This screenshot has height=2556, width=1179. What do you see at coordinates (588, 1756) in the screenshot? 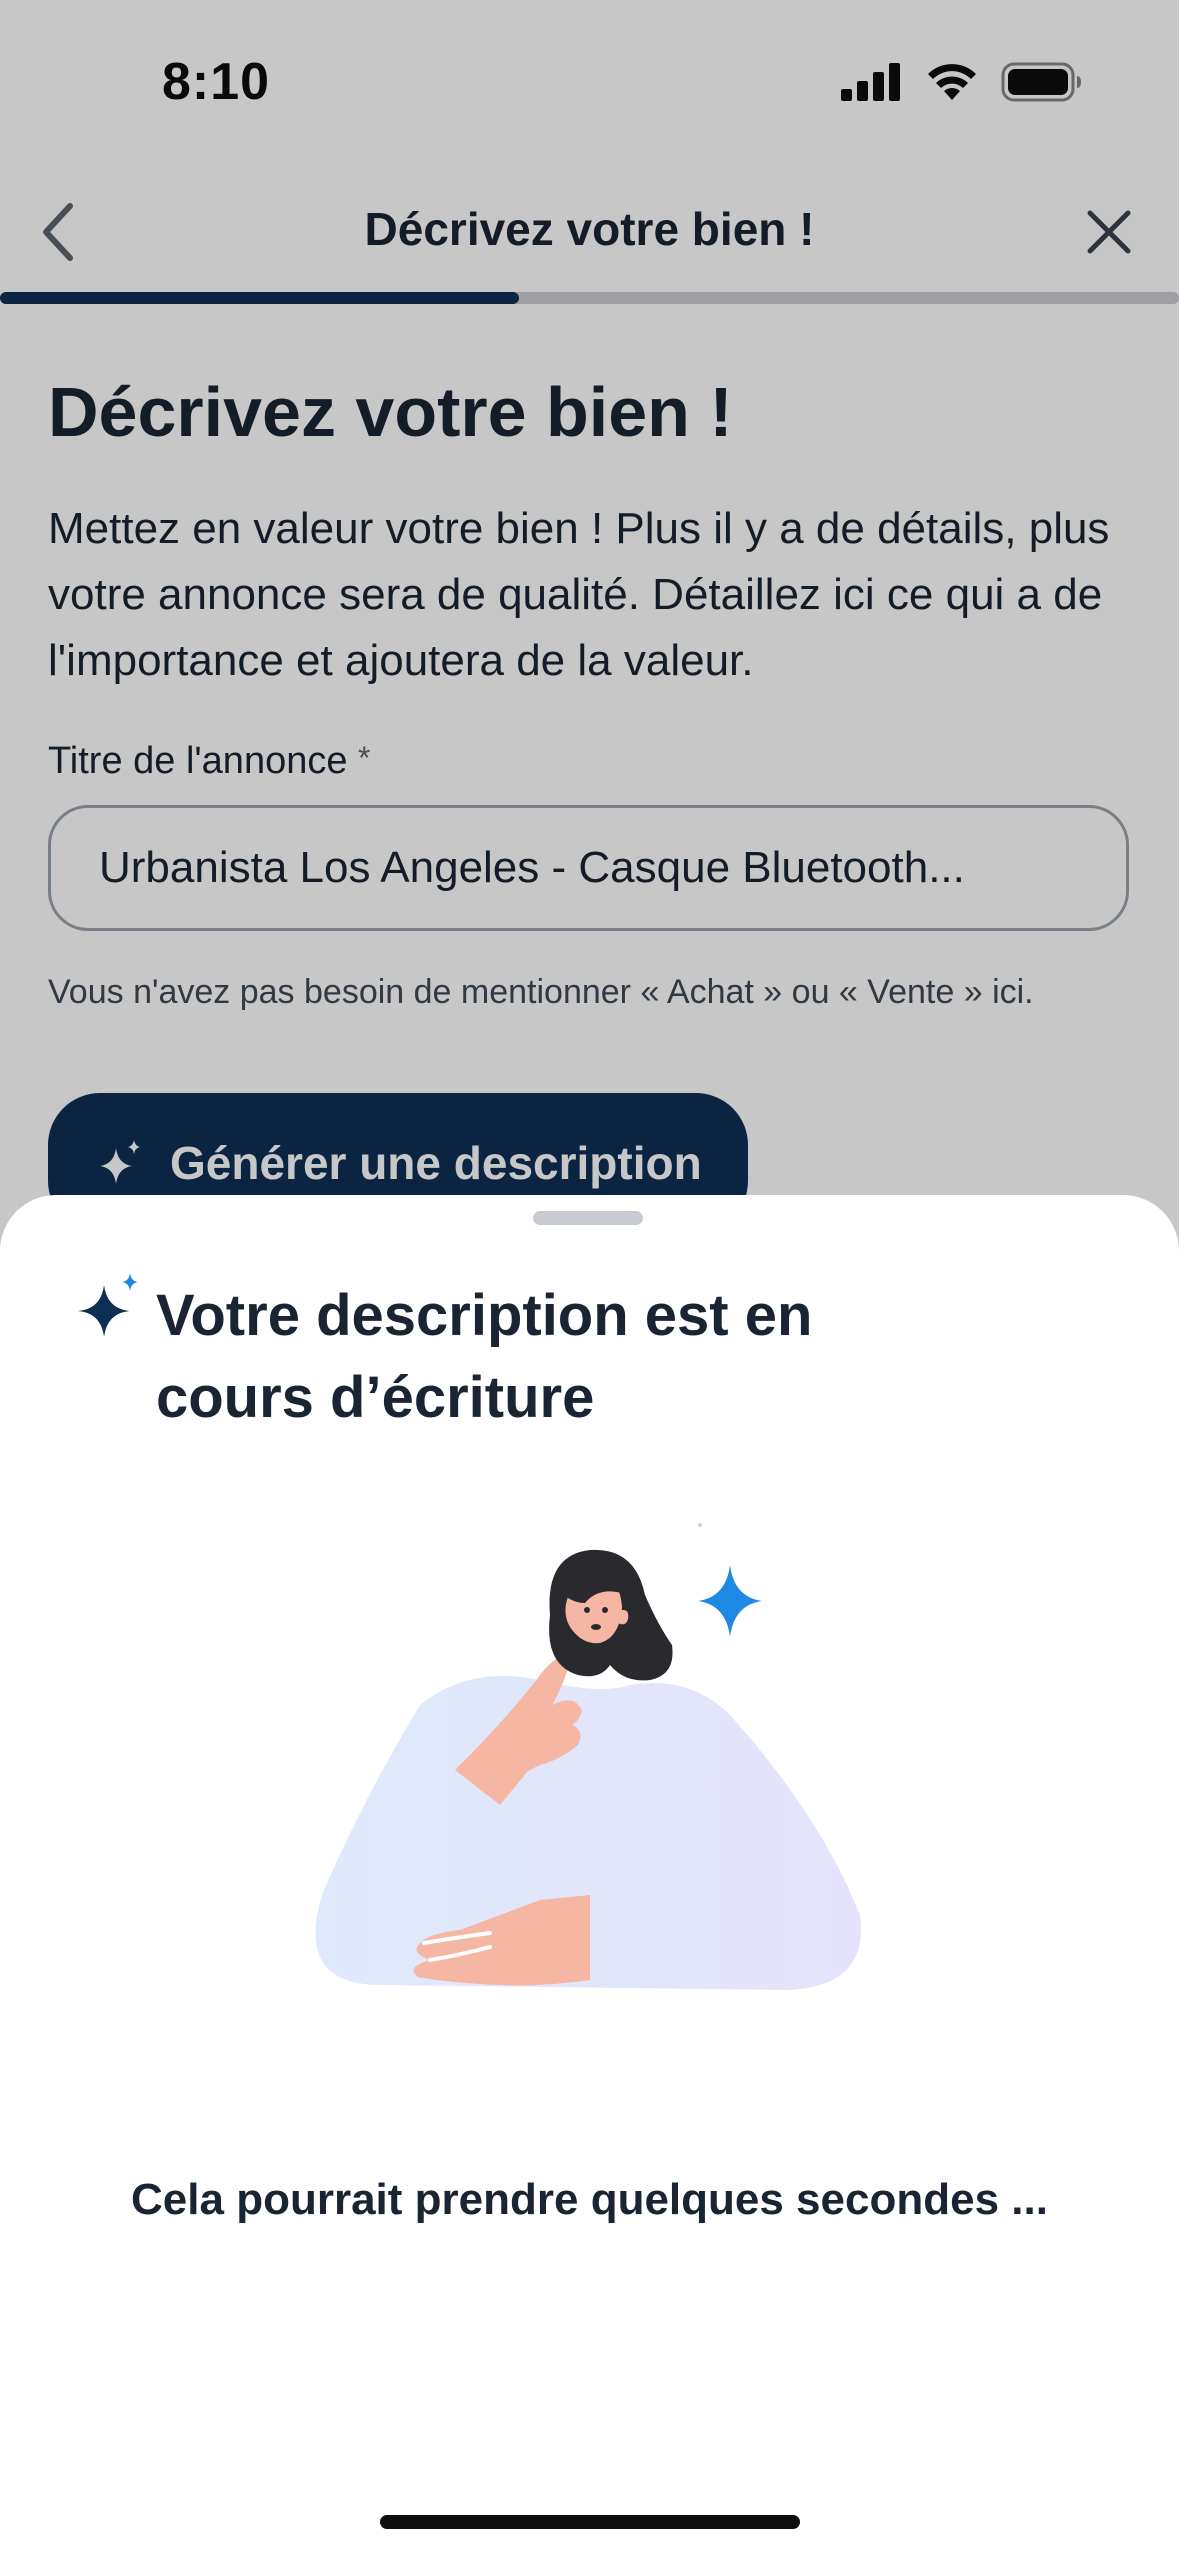
I see `thinking-woman-illustration` at bounding box center [588, 1756].